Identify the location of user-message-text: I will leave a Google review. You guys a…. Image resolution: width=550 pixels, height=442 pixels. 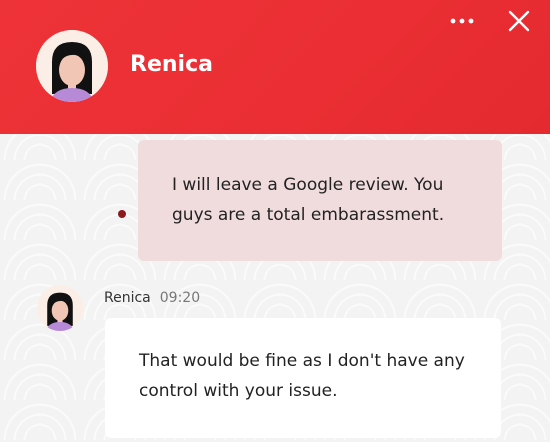
(308, 200).